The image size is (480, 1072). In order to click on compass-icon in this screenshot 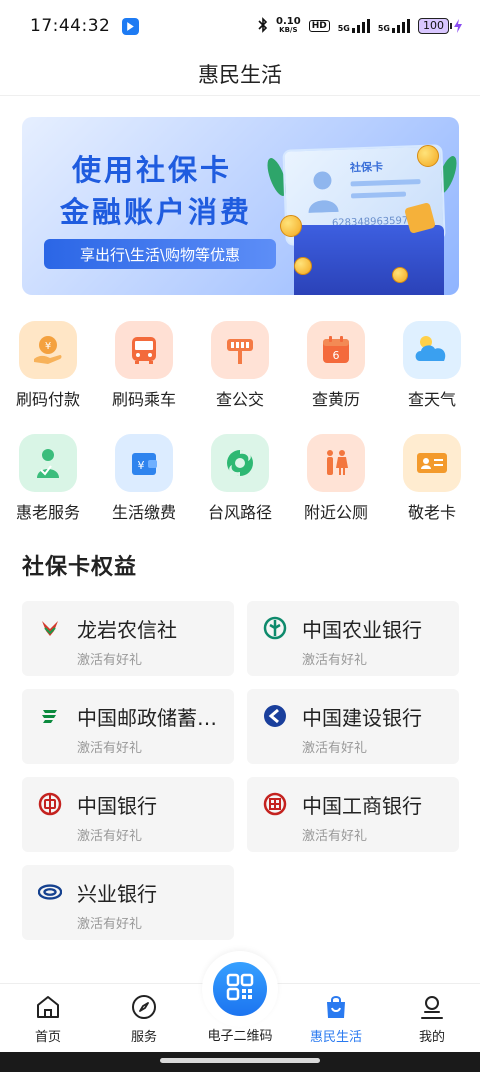, I will do `click(144, 1007)`.